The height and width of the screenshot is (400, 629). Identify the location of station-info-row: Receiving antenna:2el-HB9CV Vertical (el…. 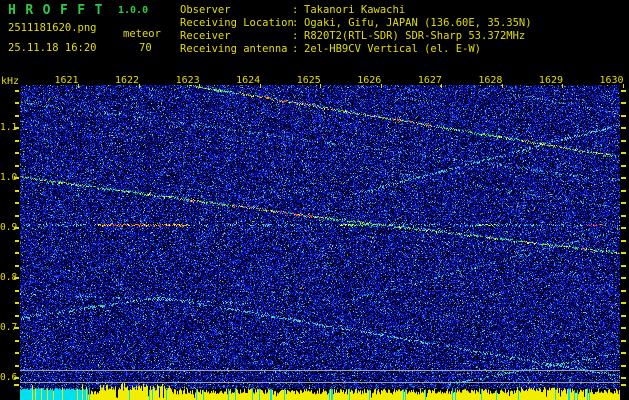
(356, 49).